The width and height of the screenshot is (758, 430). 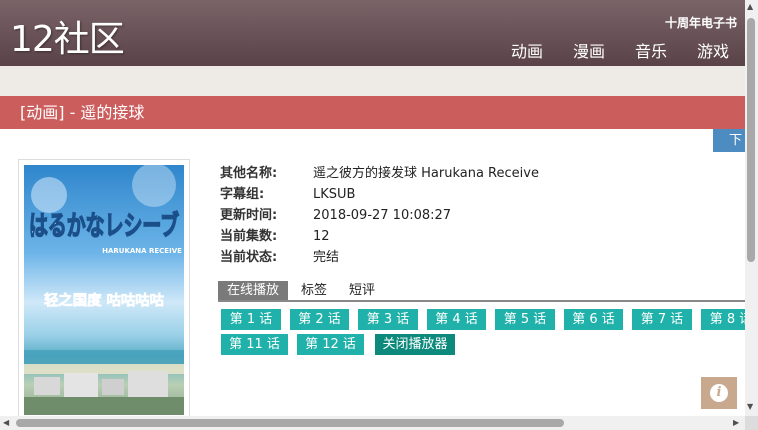 I want to click on detail-label: 字幕组:, so click(x=242, y=194).